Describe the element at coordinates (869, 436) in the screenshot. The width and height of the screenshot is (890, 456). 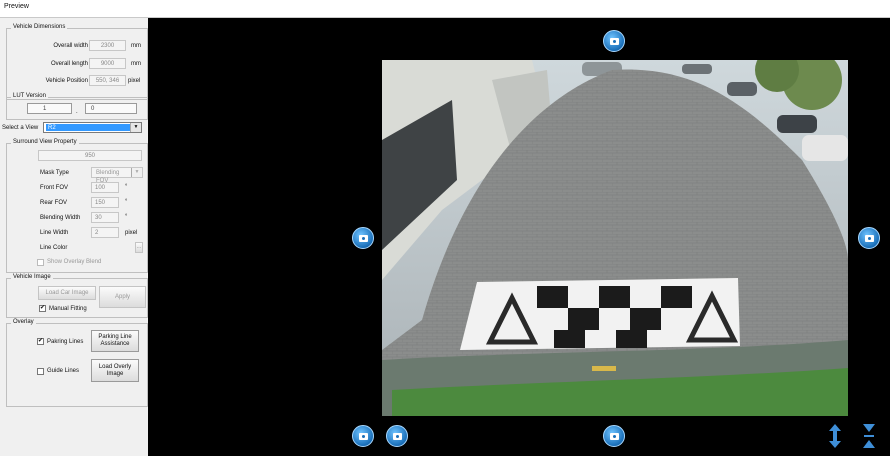
I see `collapse-vertical-icon` at that location.